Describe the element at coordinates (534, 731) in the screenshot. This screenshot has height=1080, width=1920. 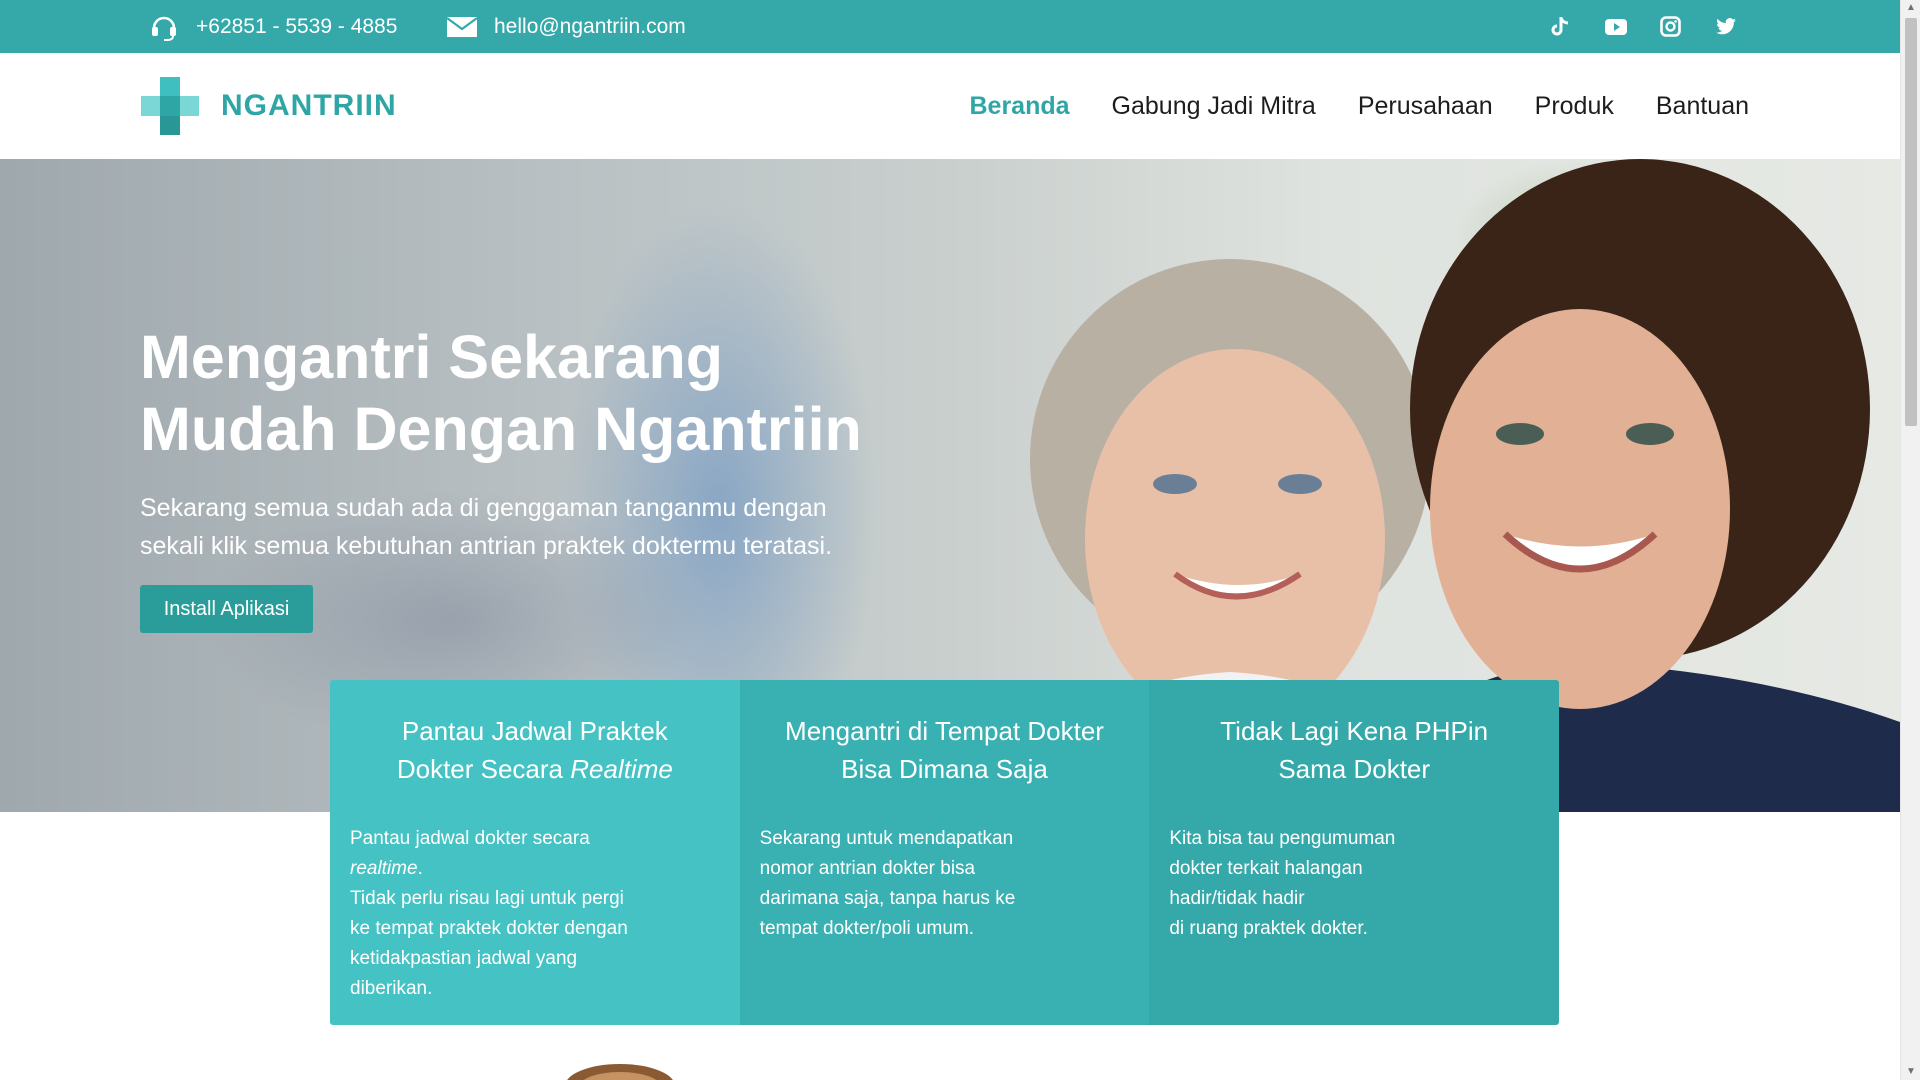
I see `feature-title-line1: Pantau Jadwal Praktek` at that location.